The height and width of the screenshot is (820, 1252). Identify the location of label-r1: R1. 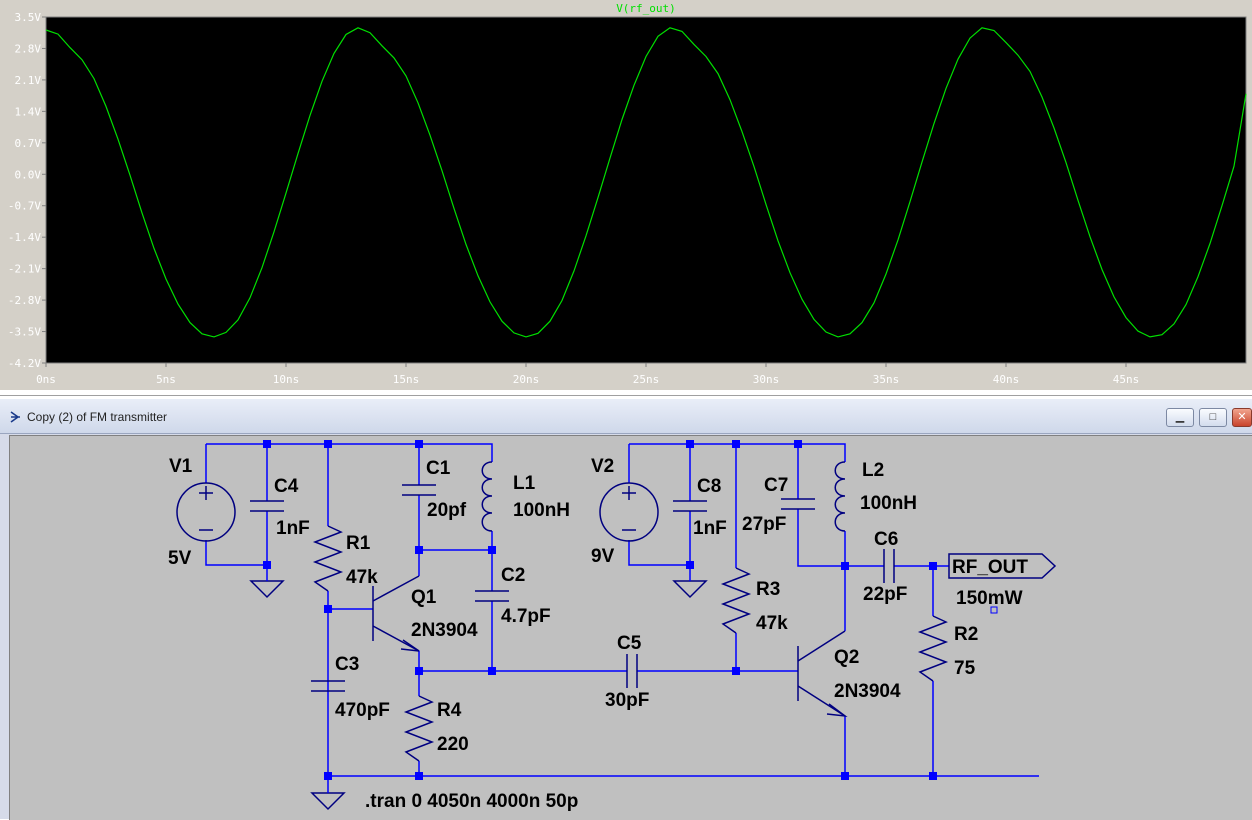
(358, 543).